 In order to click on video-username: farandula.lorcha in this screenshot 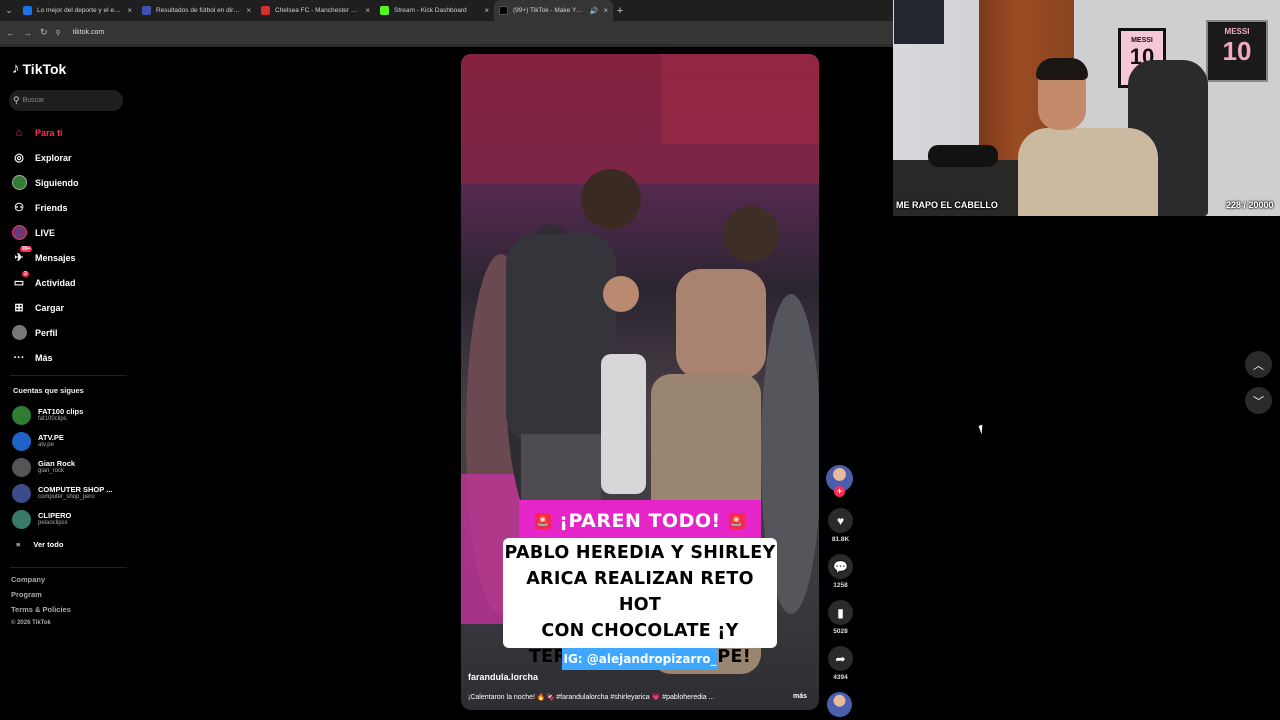, I will do `click(503, 677)`.